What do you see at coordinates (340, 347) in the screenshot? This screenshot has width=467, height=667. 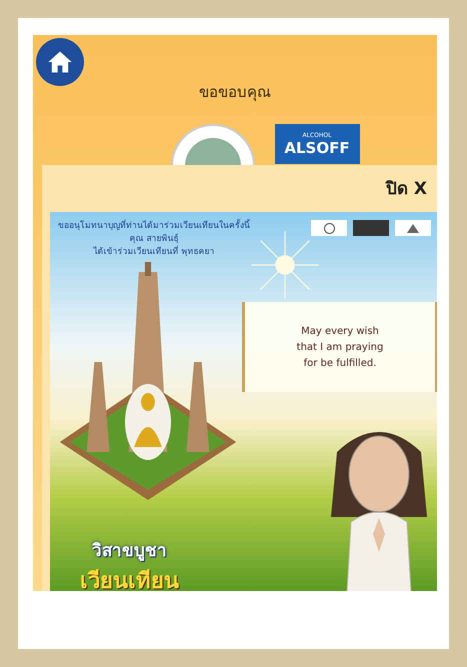 I see `wish-text: that I am praying` at bounding box center [340, 347].